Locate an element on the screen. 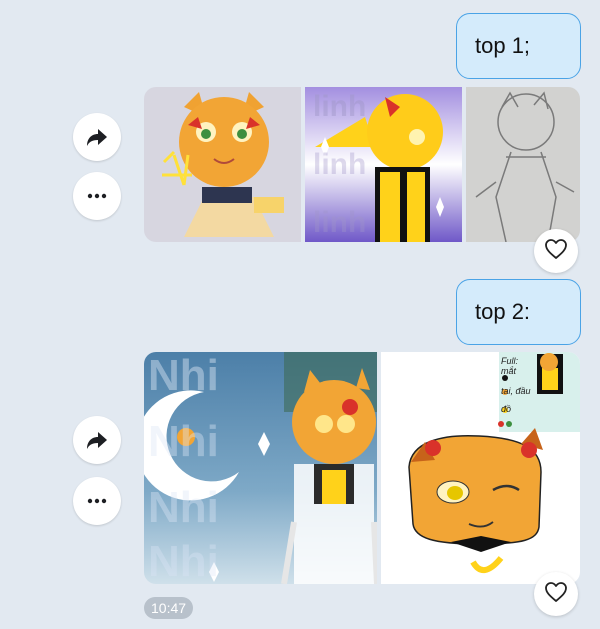 This screenshot has width=600, height=629. timestamp-text: 10:47 is located at coordinates (169, 608).